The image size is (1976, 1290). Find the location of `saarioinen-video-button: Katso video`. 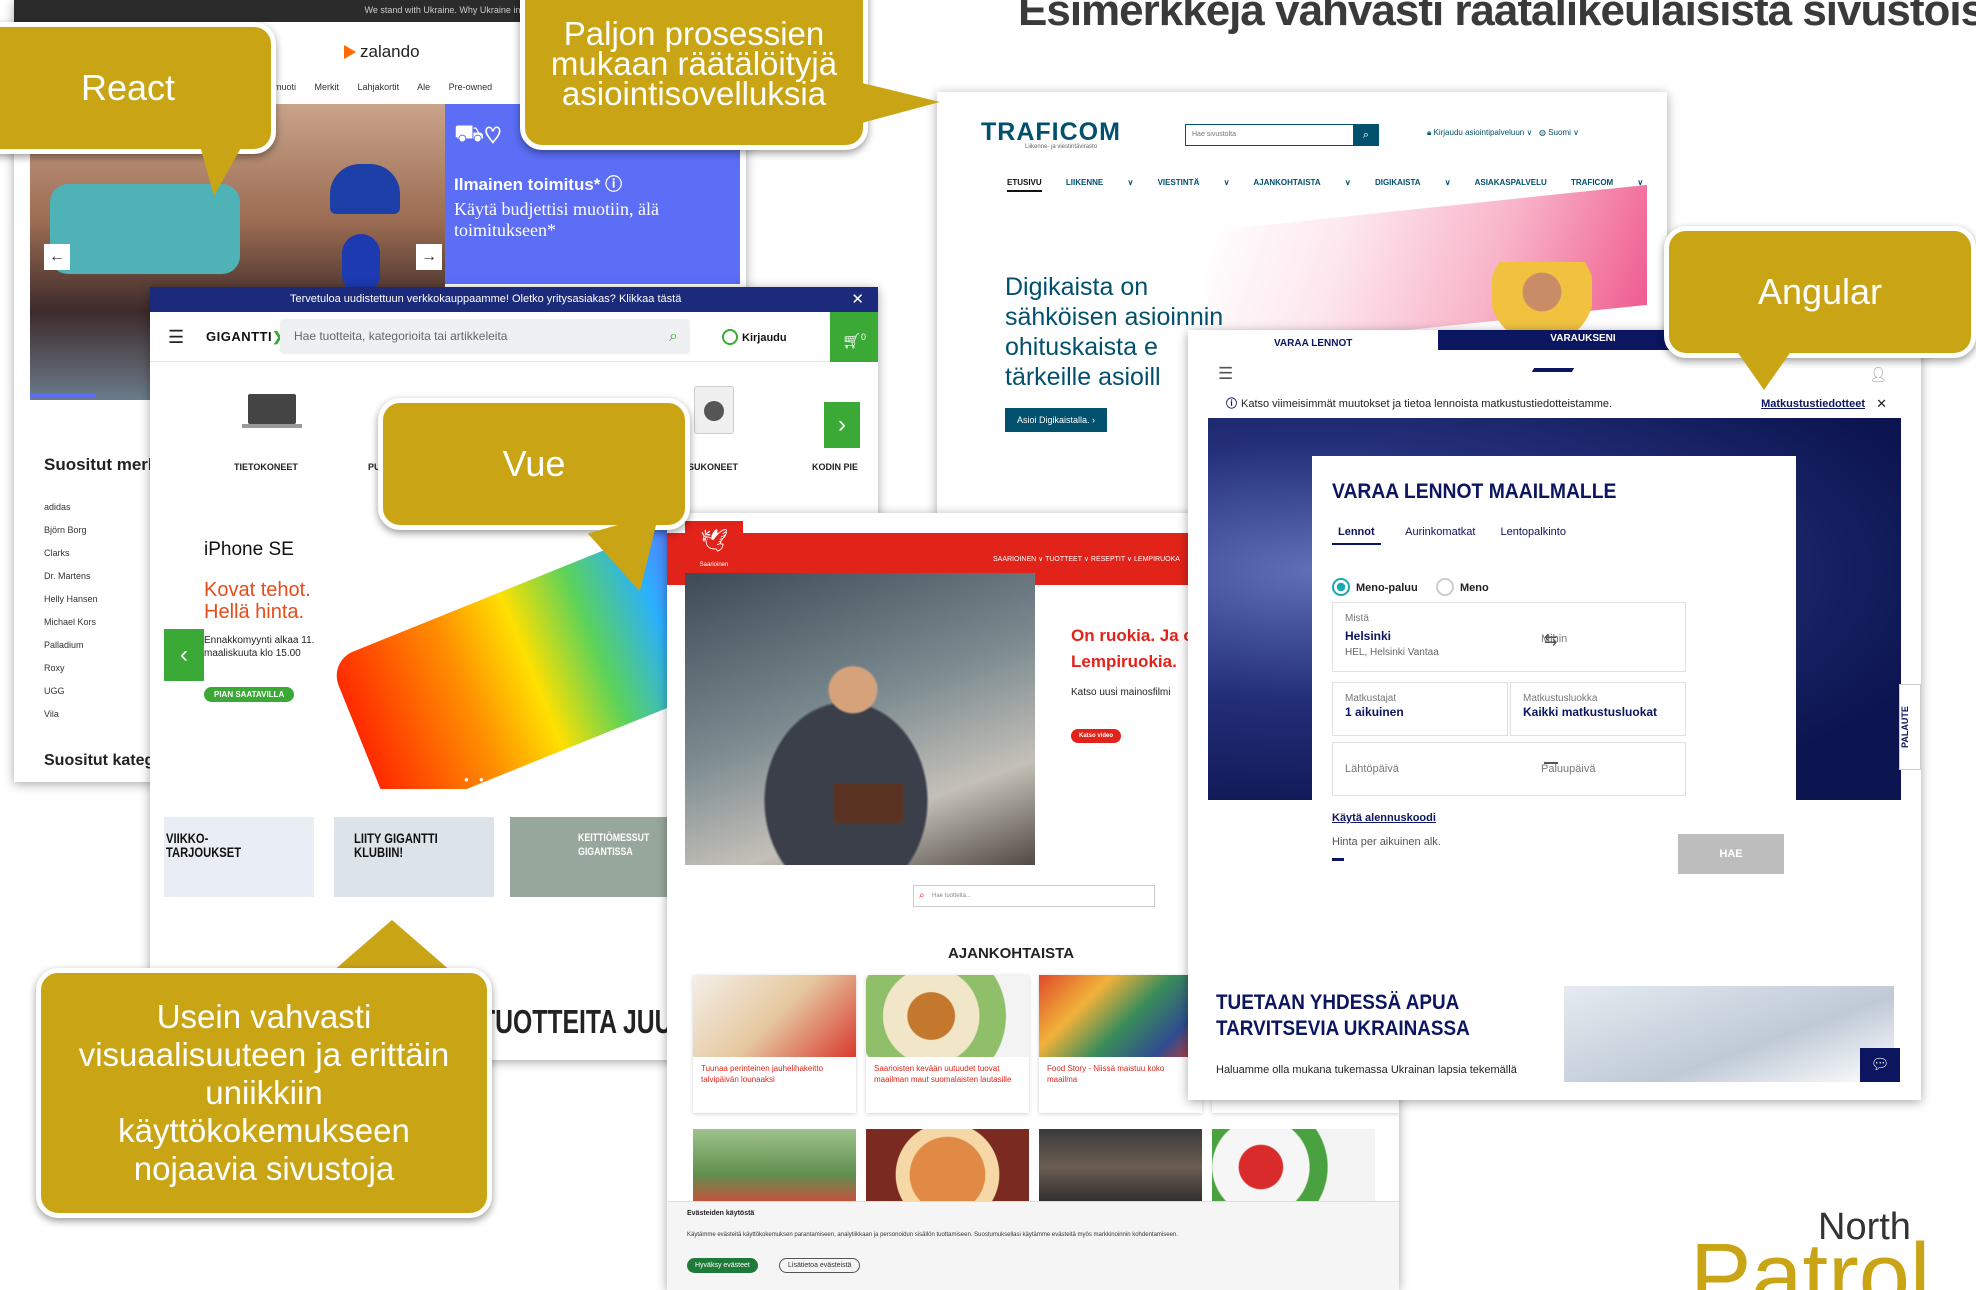

saarioinen-video-button: Katso video is located at coordinates (1096, 736).